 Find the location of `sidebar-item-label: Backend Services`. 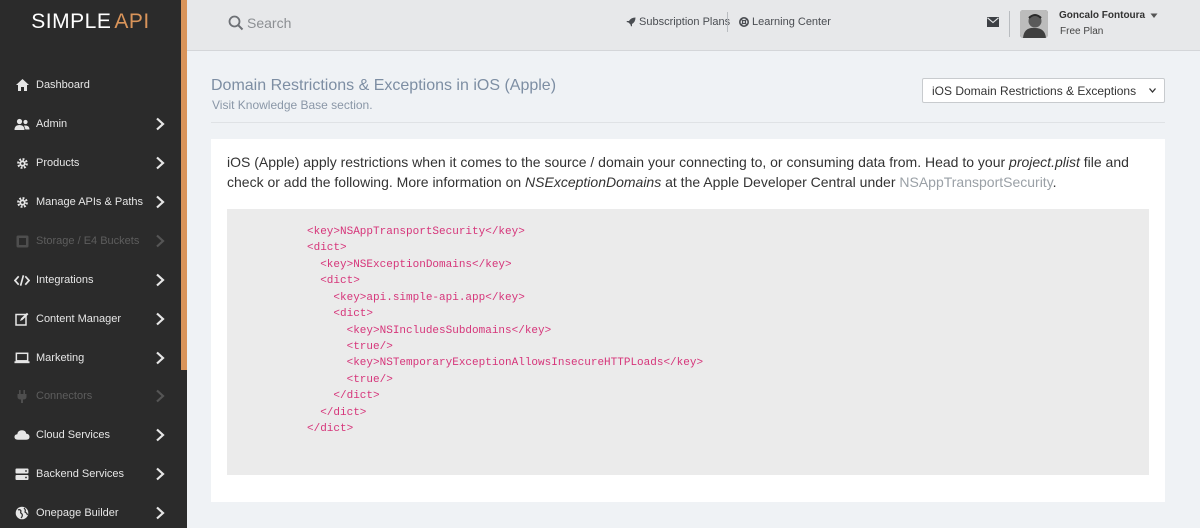

sidebar-item-label: Backend Services is located at coordinates (80, 474).